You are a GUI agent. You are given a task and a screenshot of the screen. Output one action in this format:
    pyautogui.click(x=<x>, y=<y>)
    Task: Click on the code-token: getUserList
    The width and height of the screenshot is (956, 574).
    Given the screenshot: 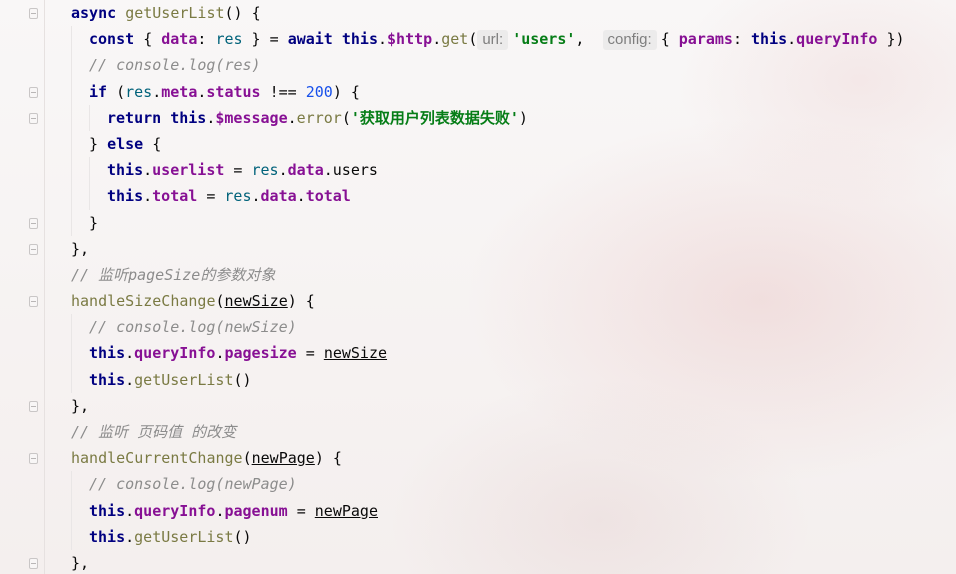 What is the action you would take?
    pyautogui.click(x=175, y=13)
    